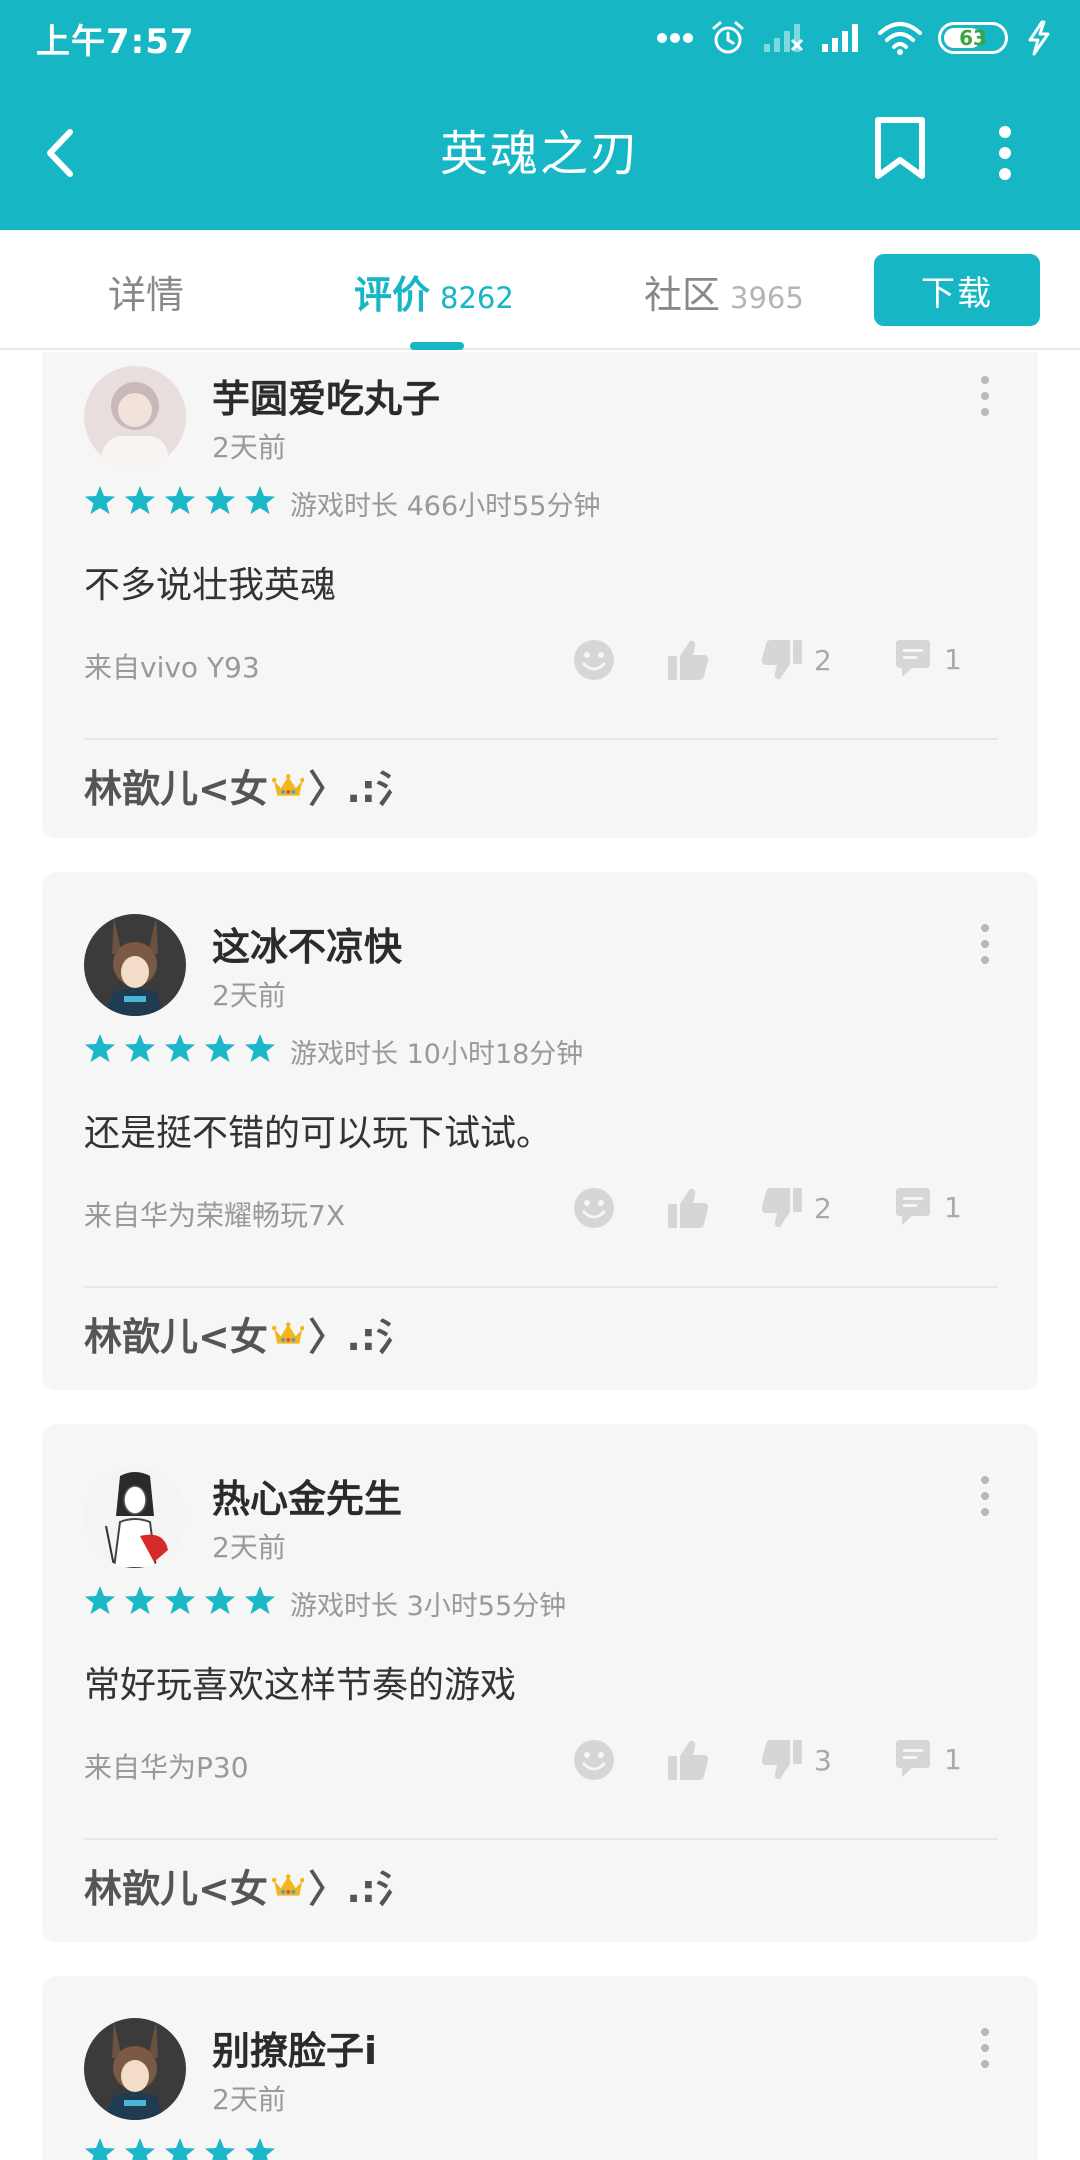 The height and width of the screenshot is (2160, 1080). Describe the element at coordinates (913, 658) in the screenshot. I see `comment-icon` at that location.